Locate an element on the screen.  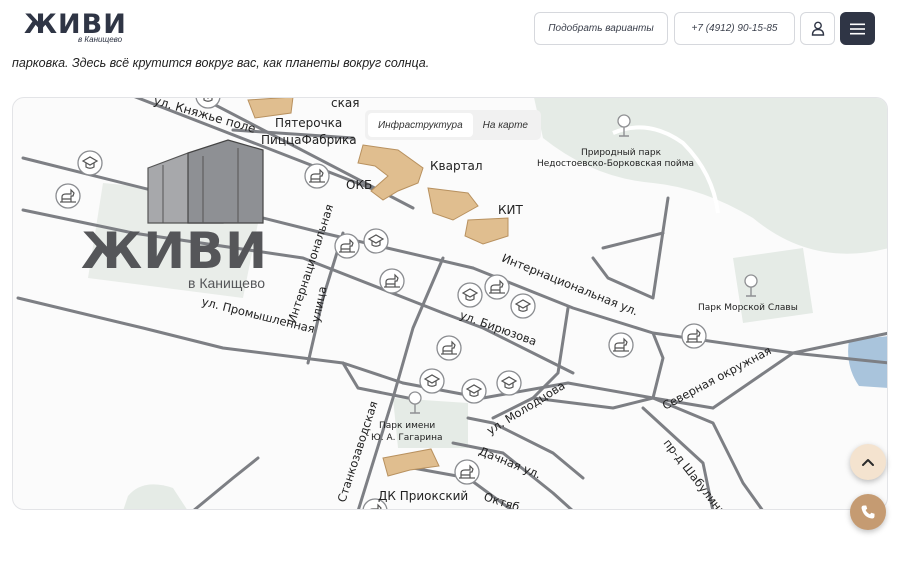
scroll-up-button is located at coordinates (868, 462).